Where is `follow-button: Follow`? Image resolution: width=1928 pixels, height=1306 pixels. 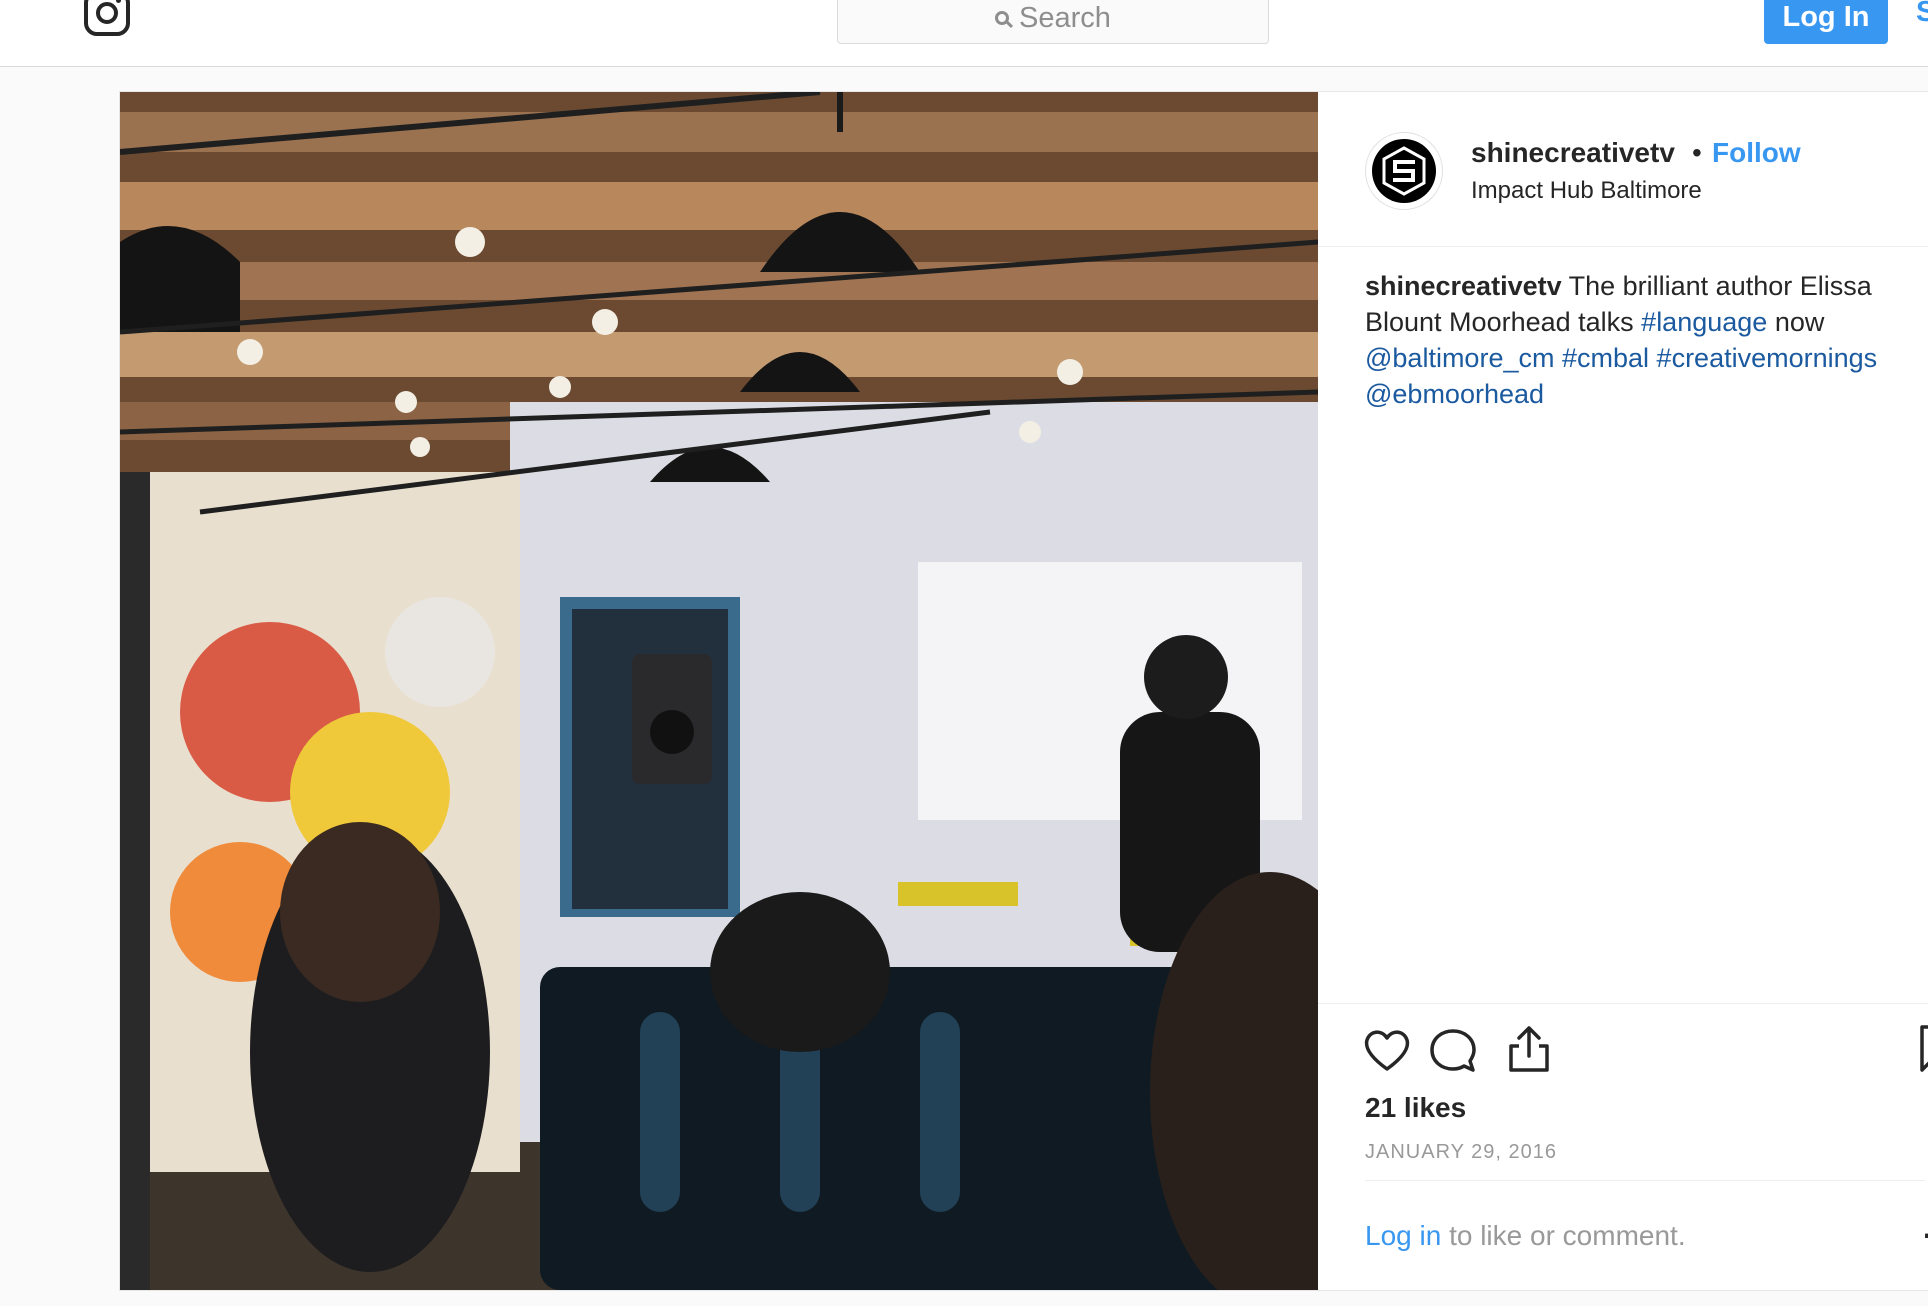 follow-button: Follow is located at coordinates (1756, 153).